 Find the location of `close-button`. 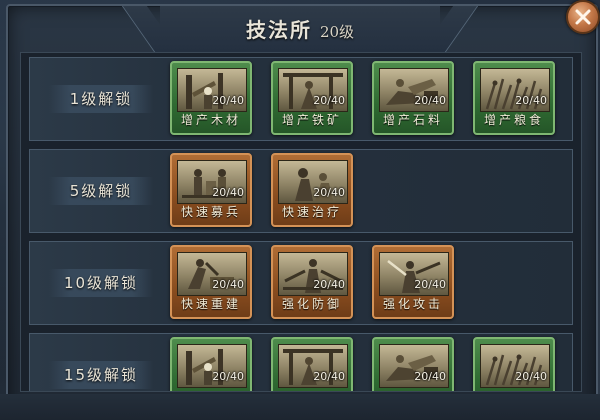

close-button is located at coordinates (583, 17).